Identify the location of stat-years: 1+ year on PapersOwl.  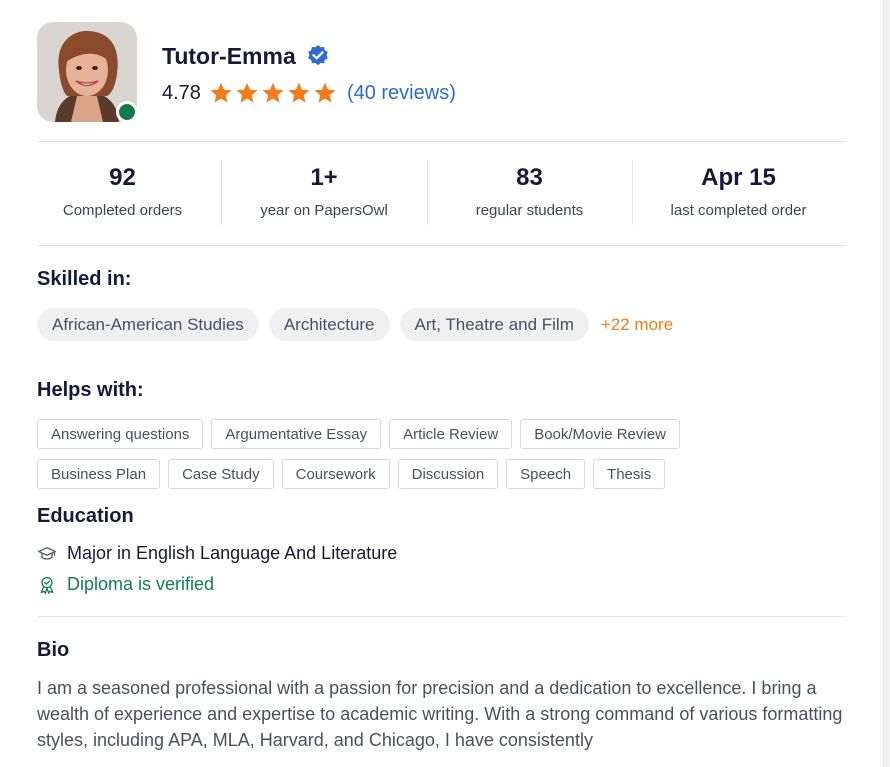
(324, 193).